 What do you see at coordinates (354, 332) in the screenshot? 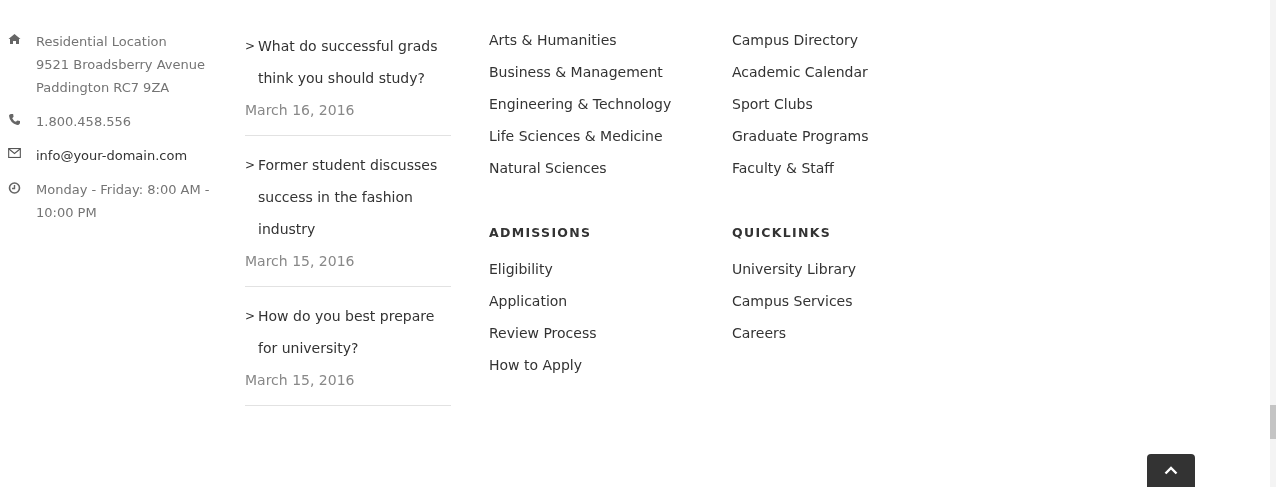
I see `post-title-link: How do you best prepare for university?` at bounding box center [354, 332].